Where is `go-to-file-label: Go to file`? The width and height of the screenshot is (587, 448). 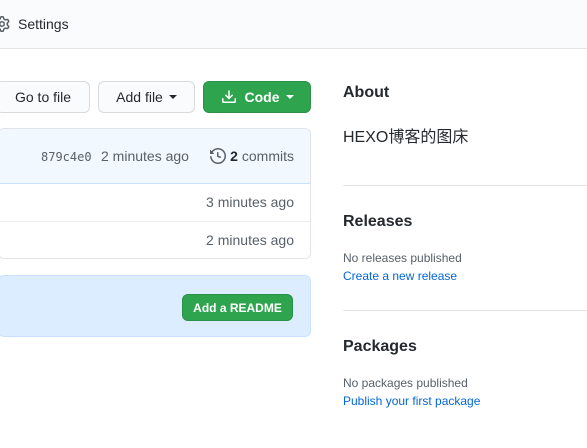
go-to-file-label: Go to file is located at coordinates (43, 97).